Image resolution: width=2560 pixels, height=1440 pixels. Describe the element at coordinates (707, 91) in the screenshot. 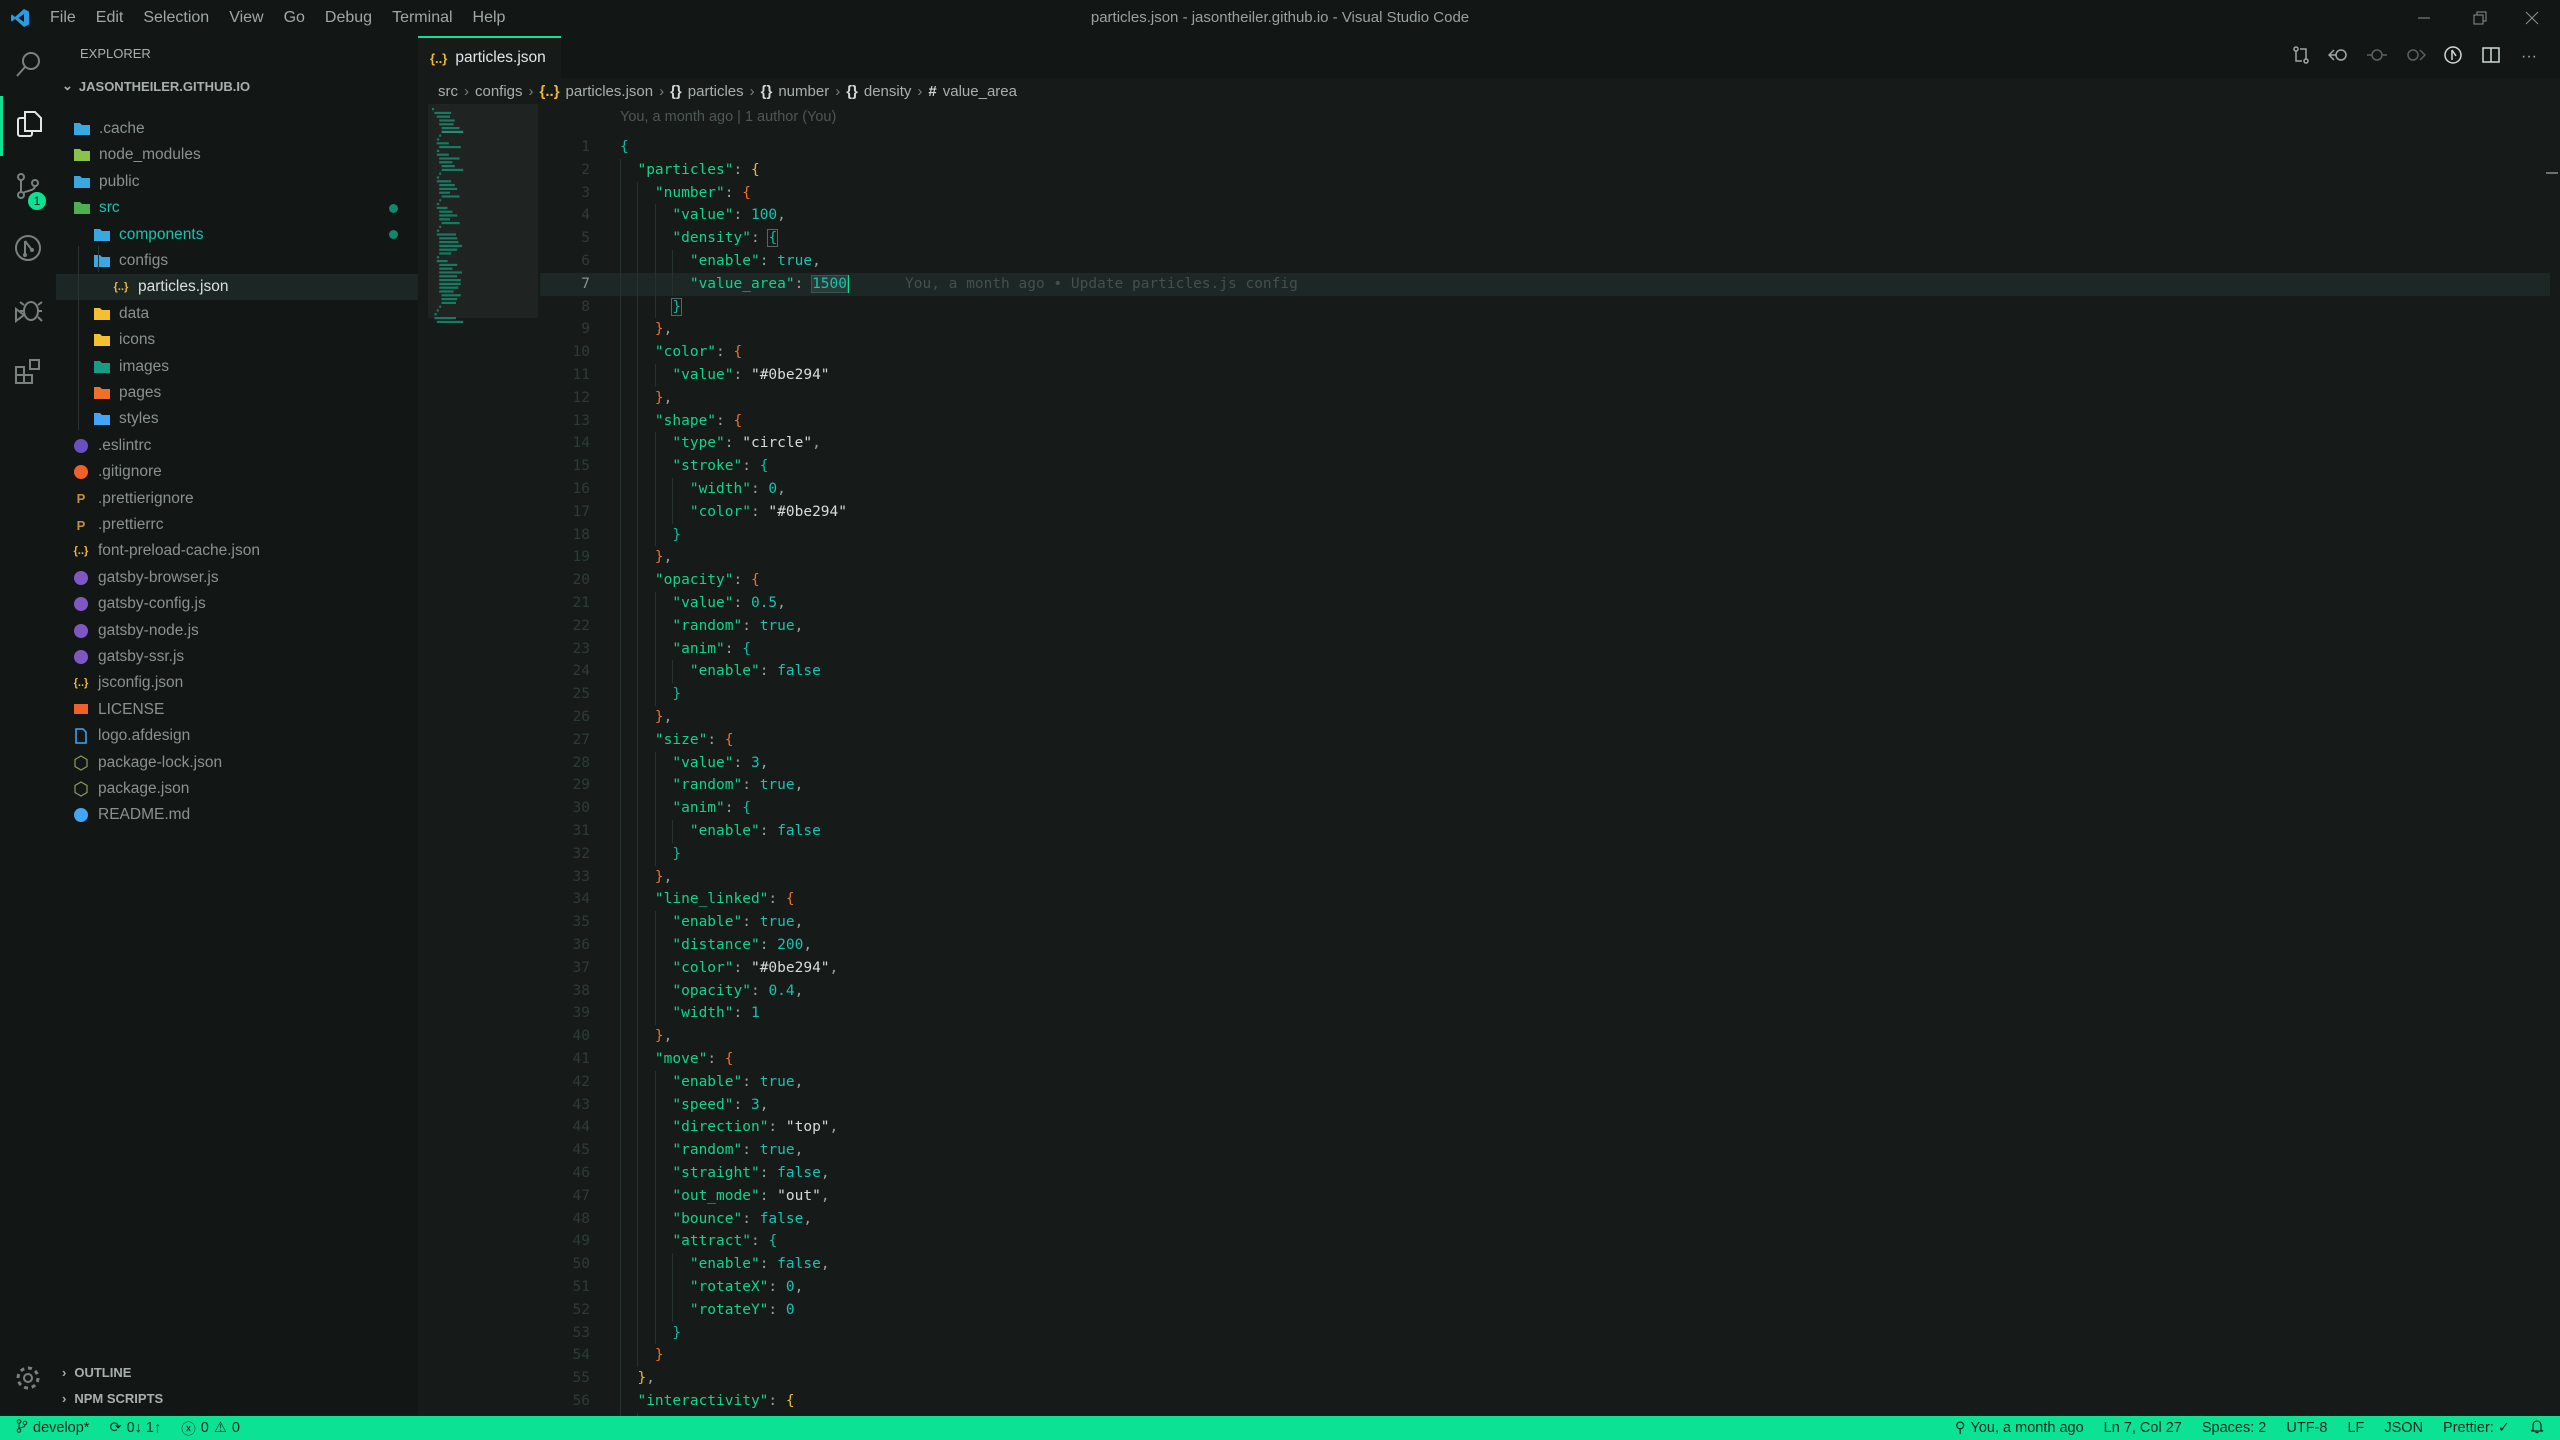

I see `breadcrumb-item: {} particles` at that location.